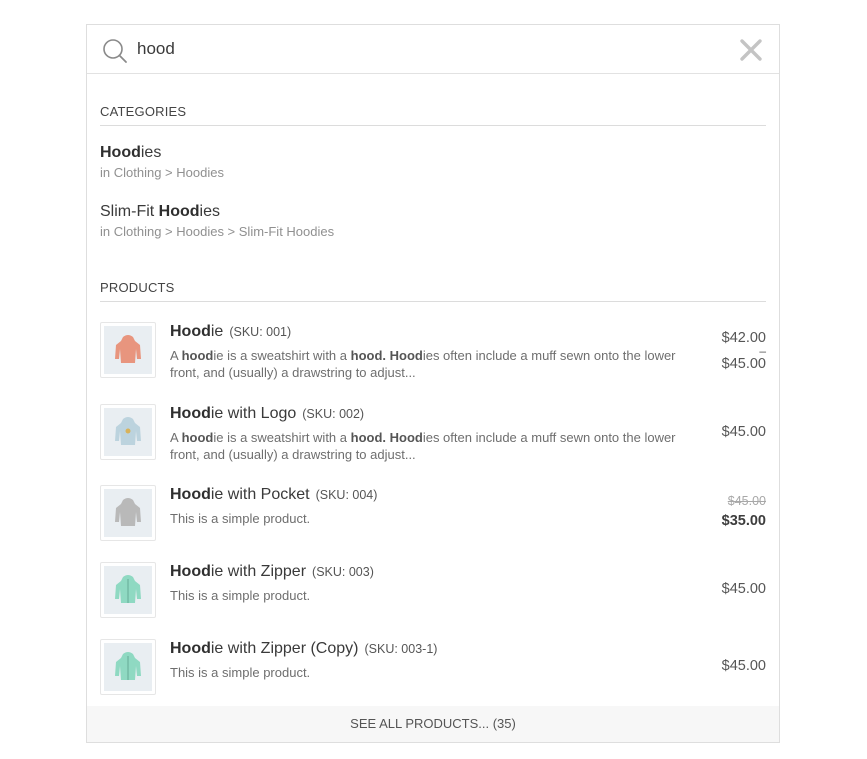 The height and width of the screenshot is (759, 867). What do you see at coordinates (743, 364) in the screenshot?
I see `price-max: $45.00` at bounding box center [743, 364].